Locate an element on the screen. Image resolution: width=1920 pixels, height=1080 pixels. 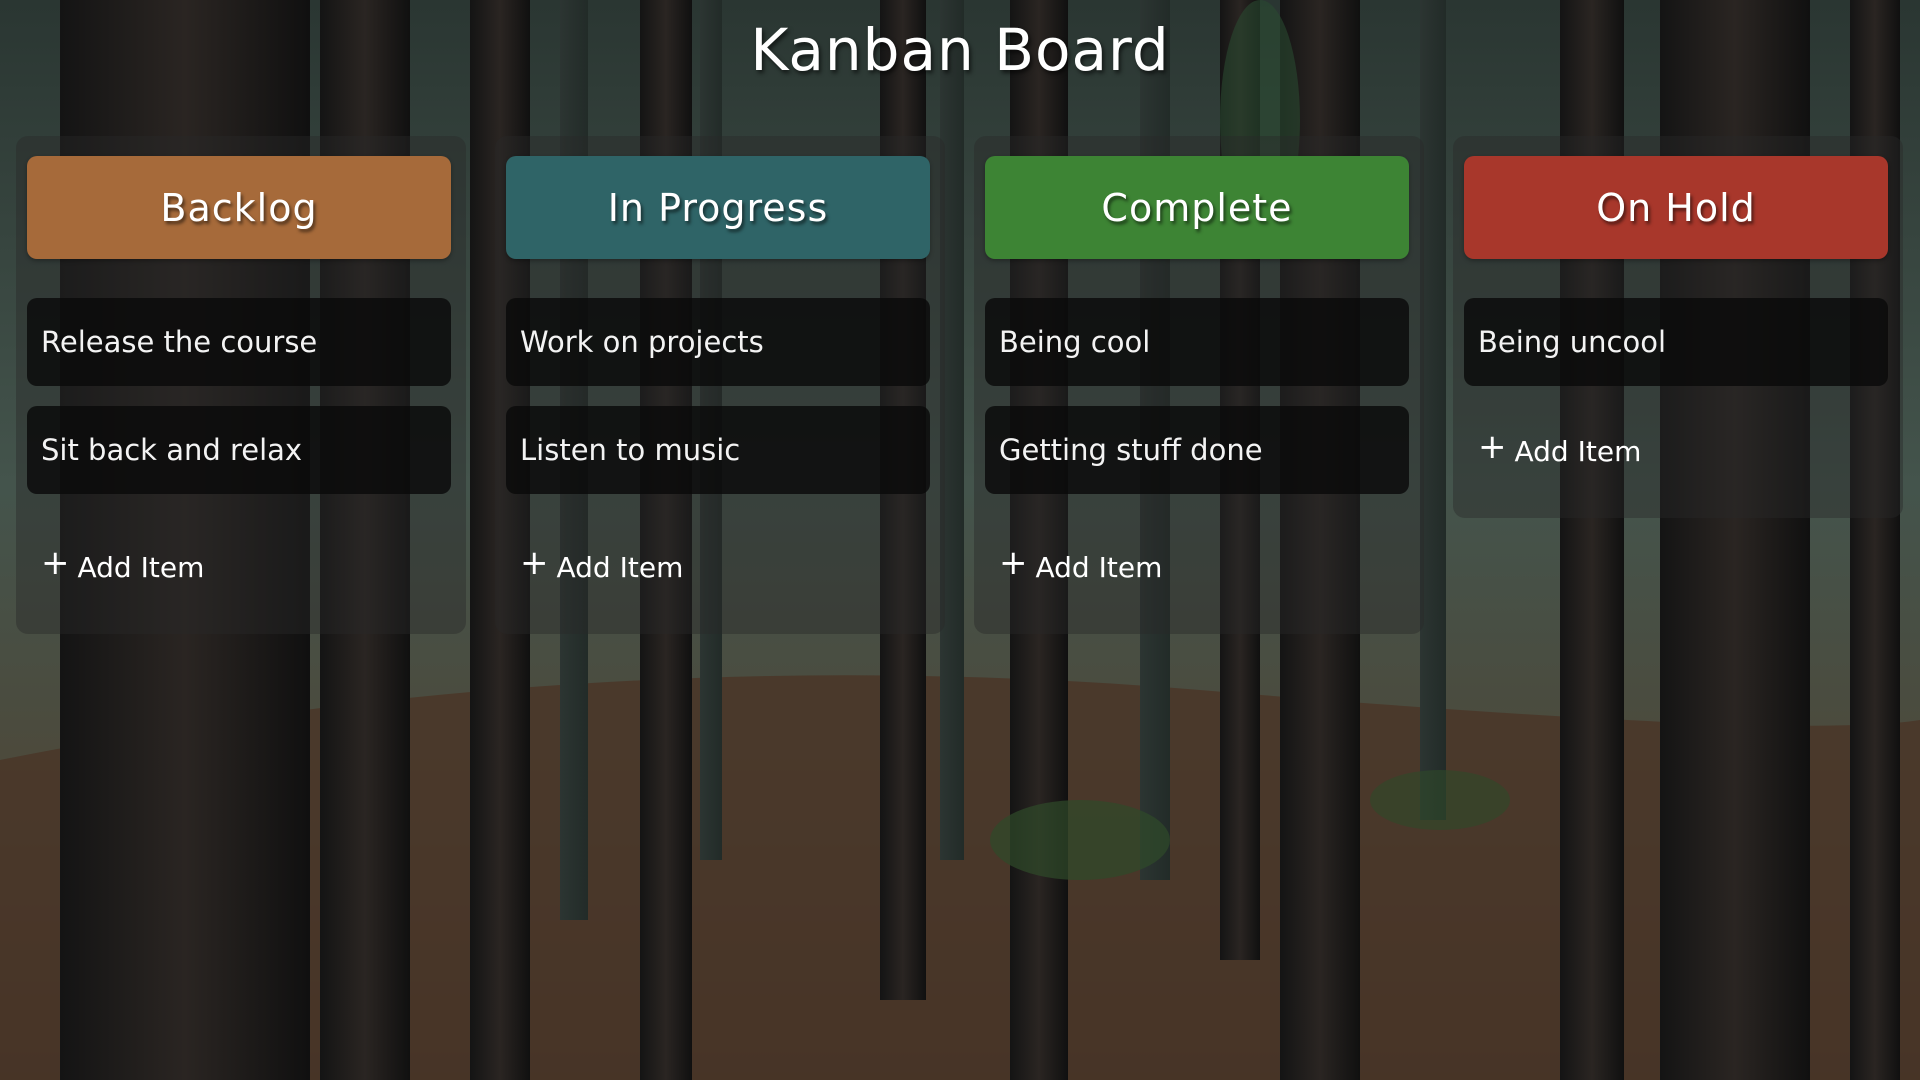
column-header-on-hold: On Hold is located at coordinates (1676, 207).